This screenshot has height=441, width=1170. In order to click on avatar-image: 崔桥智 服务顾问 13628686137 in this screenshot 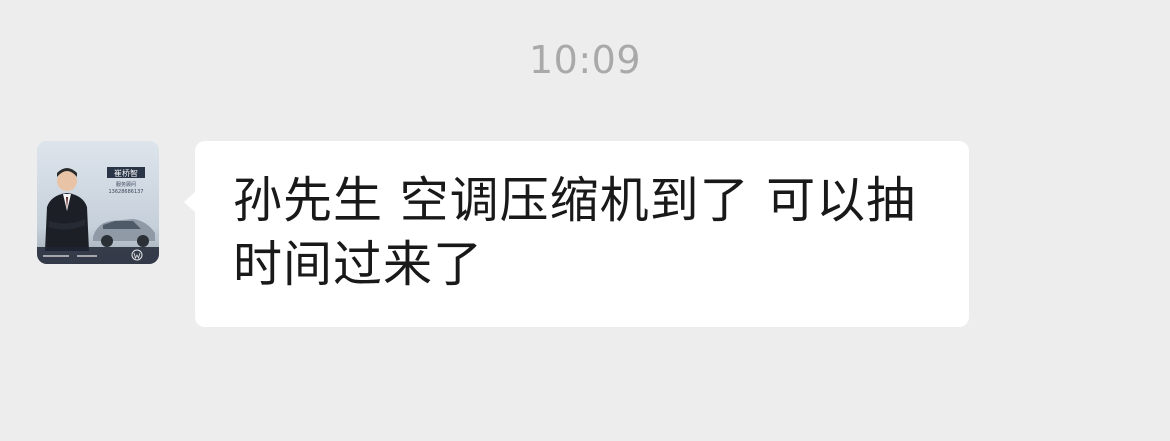, I will do `click(98, 202)`.